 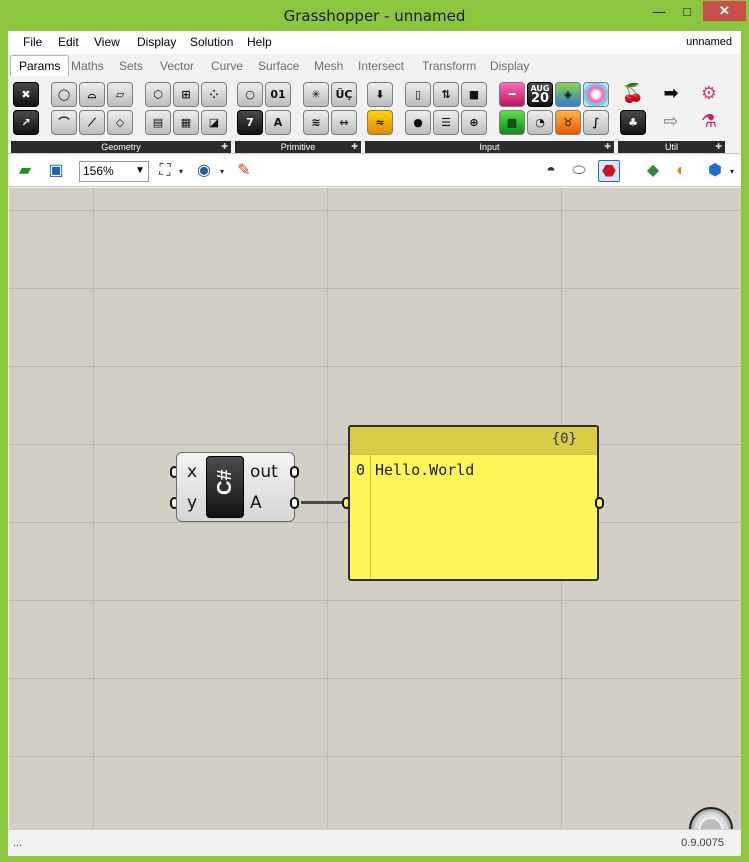 I want to click on maximize-button: □, so click(x=687, y=13).